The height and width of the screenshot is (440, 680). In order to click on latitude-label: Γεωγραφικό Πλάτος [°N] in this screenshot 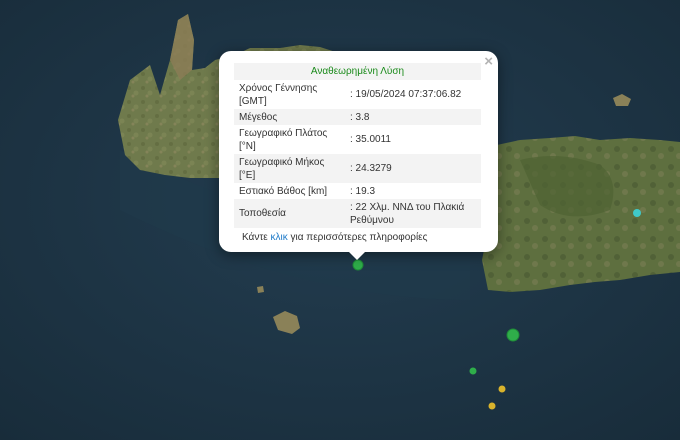, I will do `click(289, 139)`.